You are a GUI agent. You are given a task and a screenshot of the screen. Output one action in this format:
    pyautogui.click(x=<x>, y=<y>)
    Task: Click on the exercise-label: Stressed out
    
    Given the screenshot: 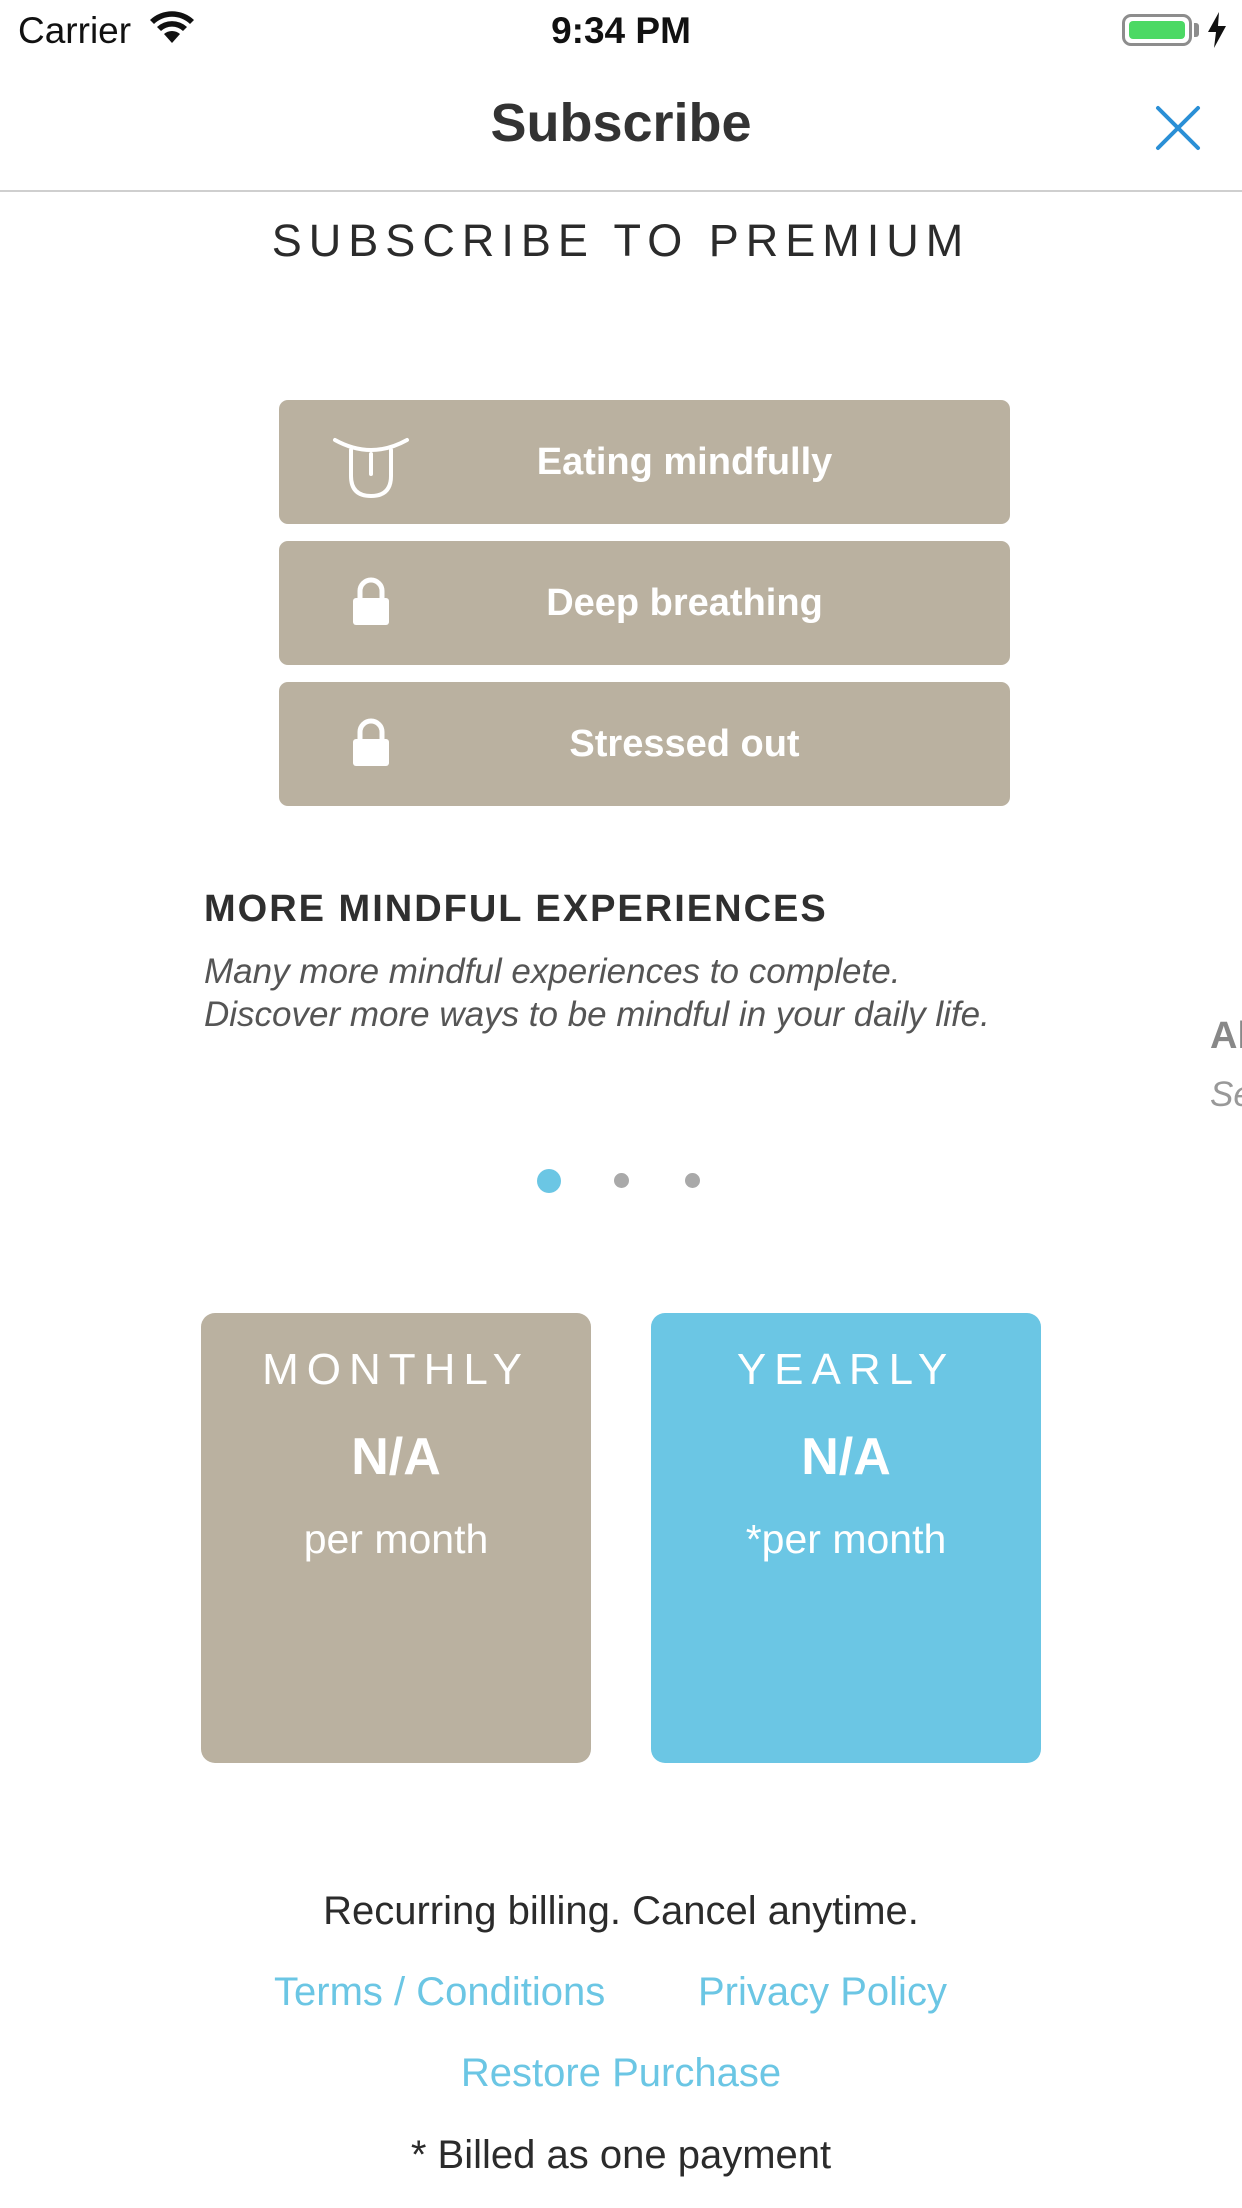 What is the action you would take?
    pyautogui.click(x=684, y=744)
    